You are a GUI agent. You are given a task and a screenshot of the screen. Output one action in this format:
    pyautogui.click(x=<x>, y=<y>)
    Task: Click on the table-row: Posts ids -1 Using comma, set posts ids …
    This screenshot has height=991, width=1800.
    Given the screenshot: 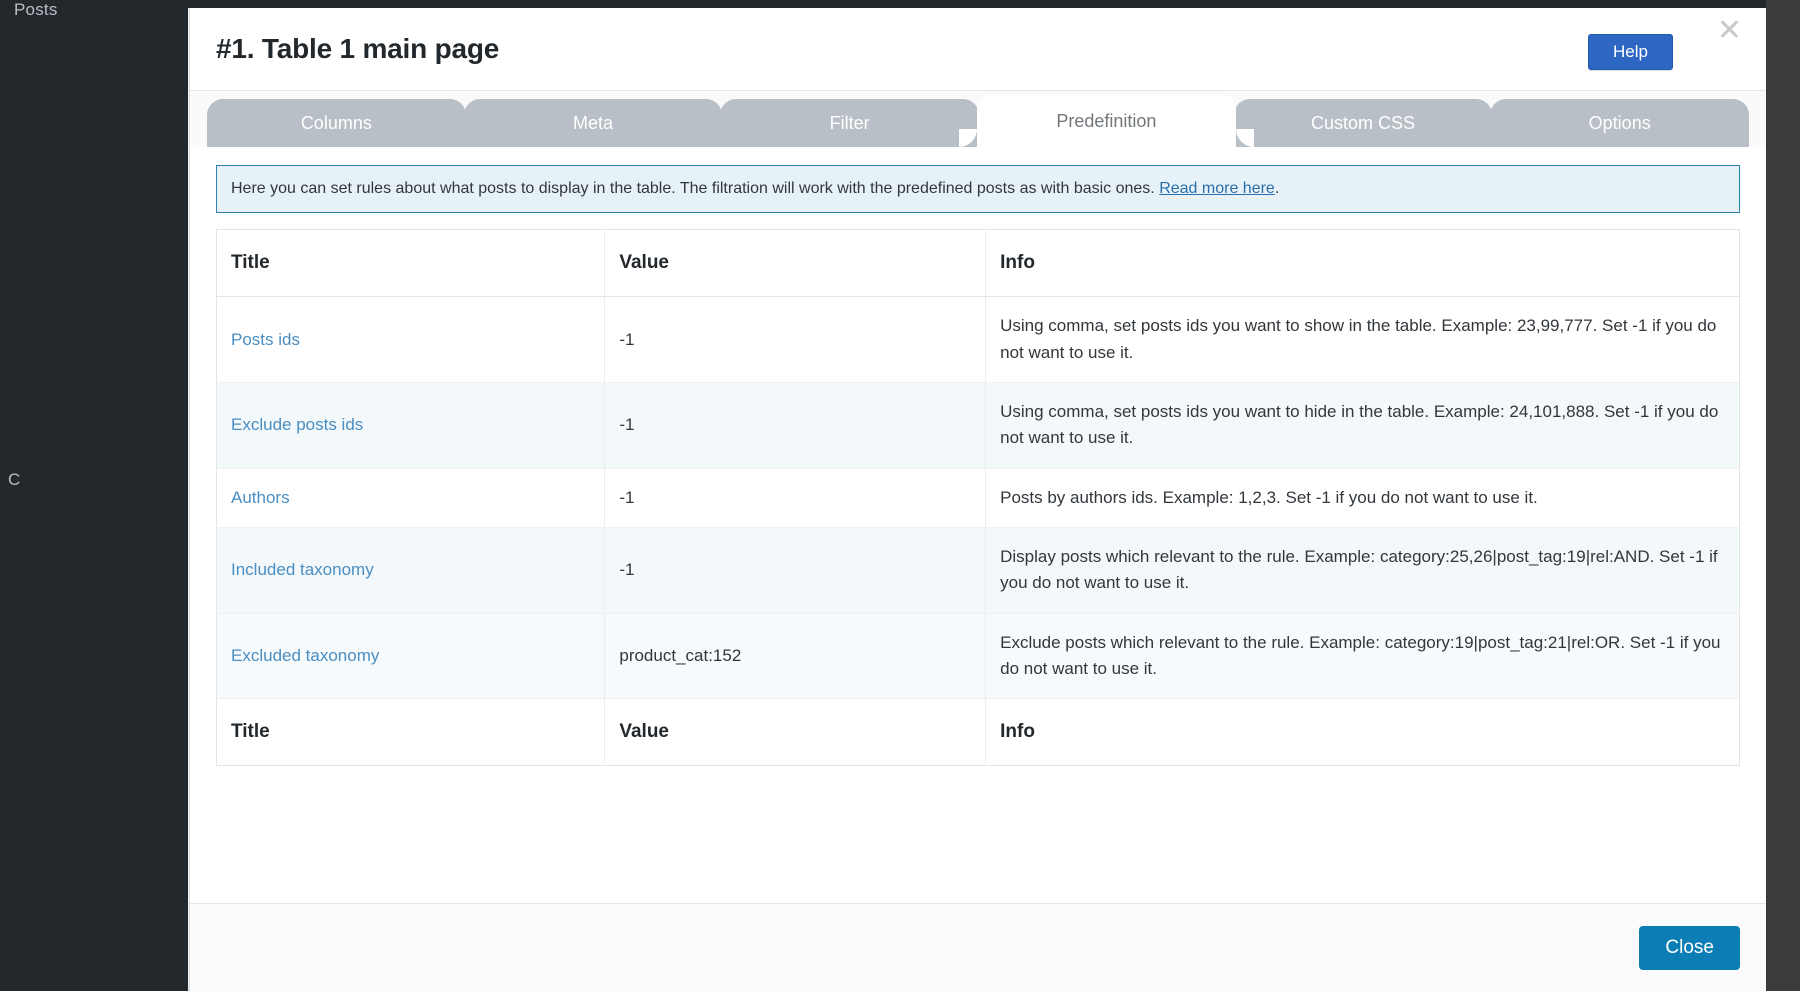 What is the action you would take?
    pyautogui.click(x=978, y=340)
    